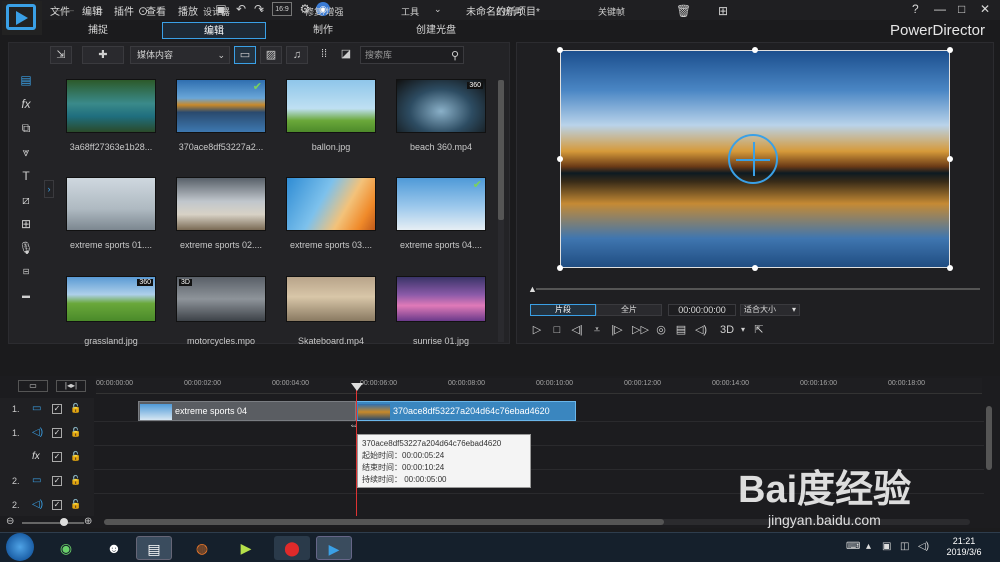  I want to click on menu-view: 查看, so click(156, 10).